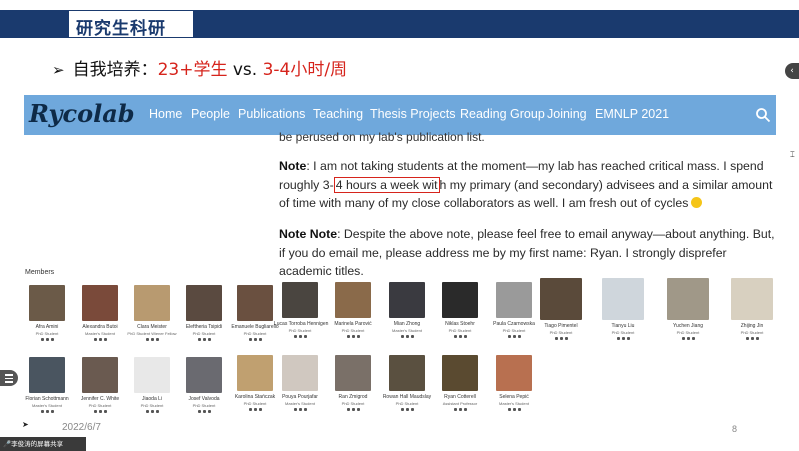 The height and width of the screenshot is (451, 799). I want to click on member-card: Alexandra Butoi Master's Student, so click(100, 314).